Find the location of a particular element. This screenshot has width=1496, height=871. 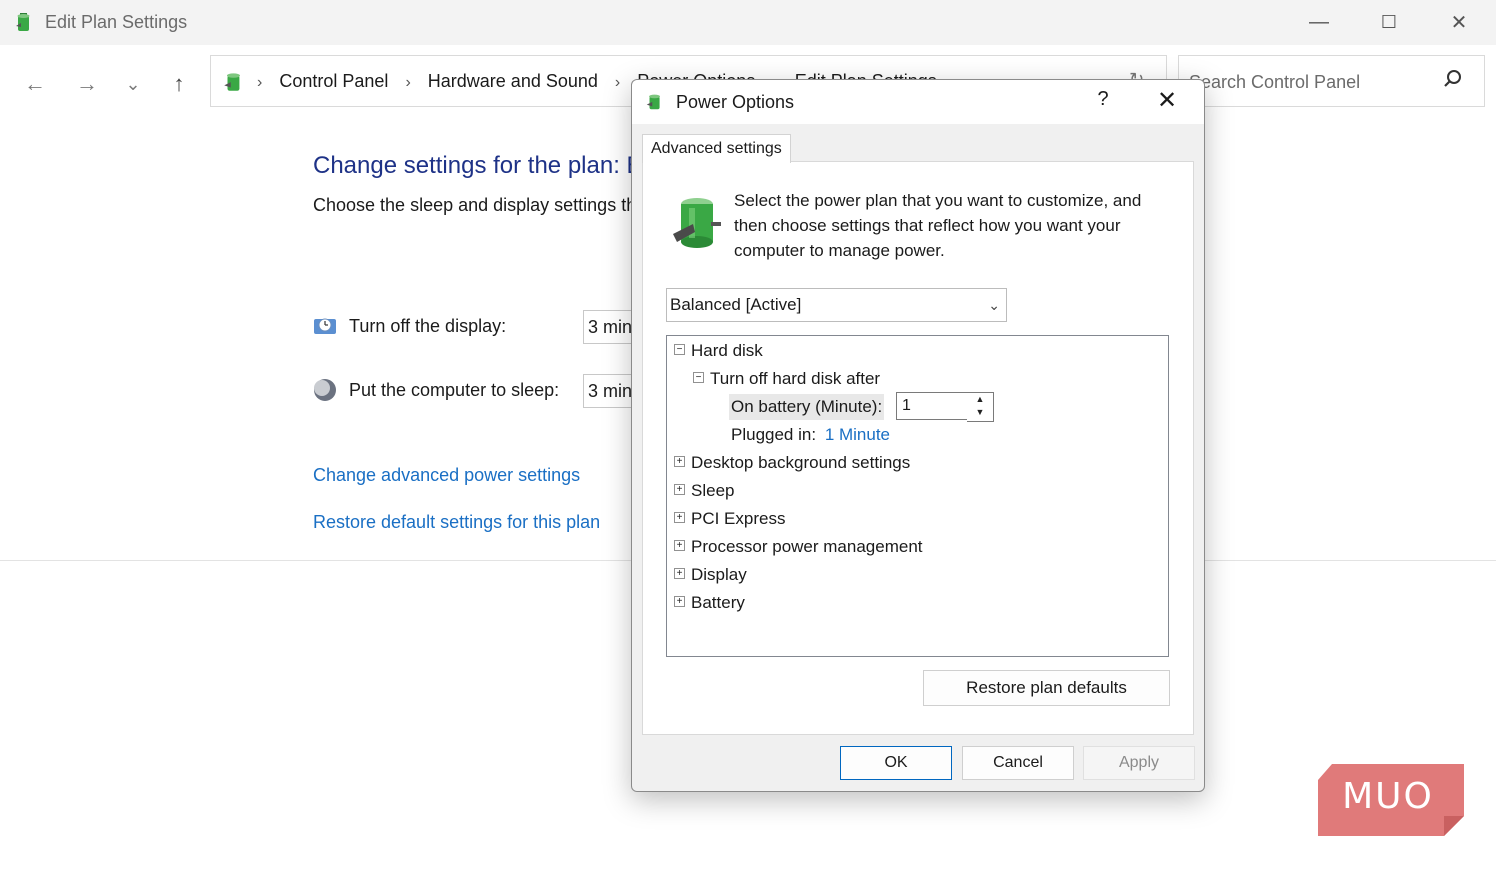

tree-node-label: PCI Express is located at coordinates (738, 518).